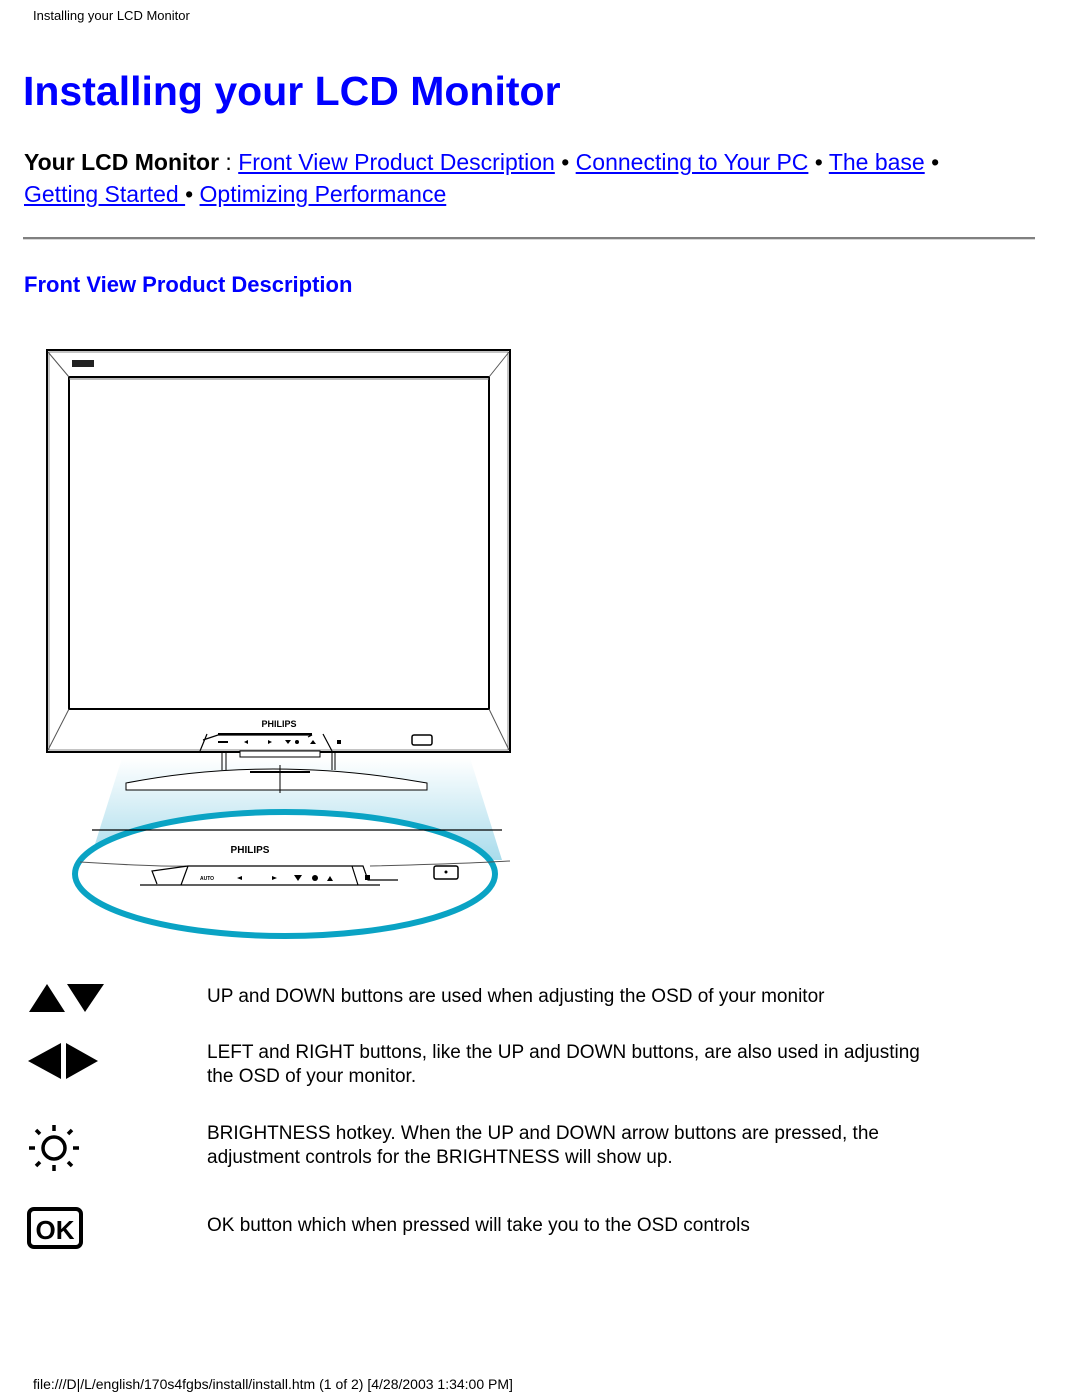  Describe the element at coordinates (104, 194) in the screenshot. I see `nav-link-getting-started: Getting Started` at that location.